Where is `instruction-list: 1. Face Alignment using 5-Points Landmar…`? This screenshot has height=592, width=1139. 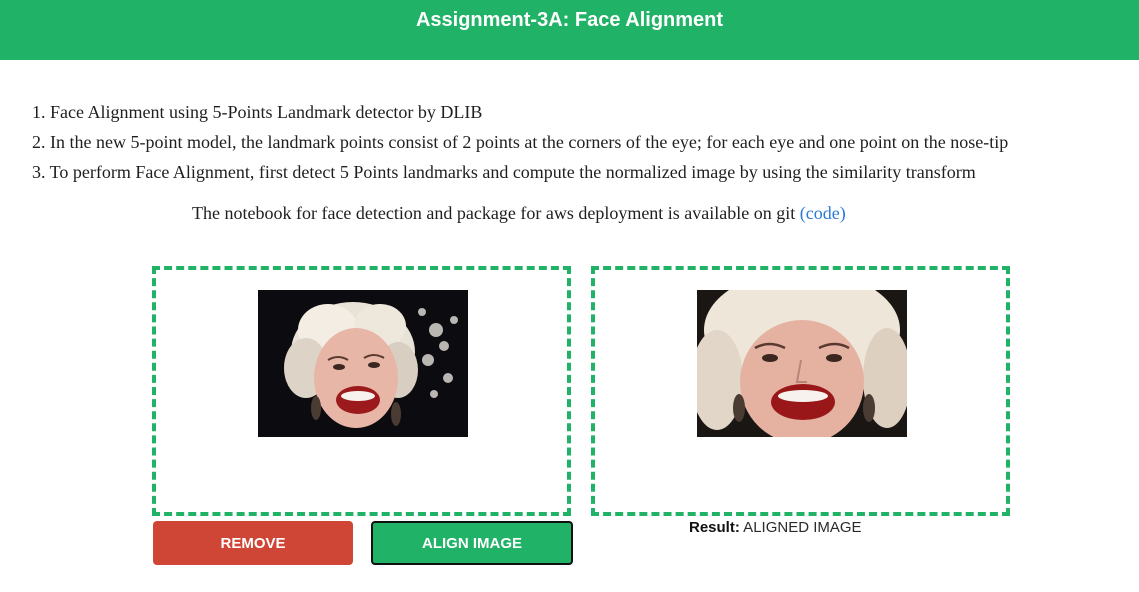 instruction-list: 1. Face Alignment using 5-Points Landmar… is located at coordinates (582, 142).